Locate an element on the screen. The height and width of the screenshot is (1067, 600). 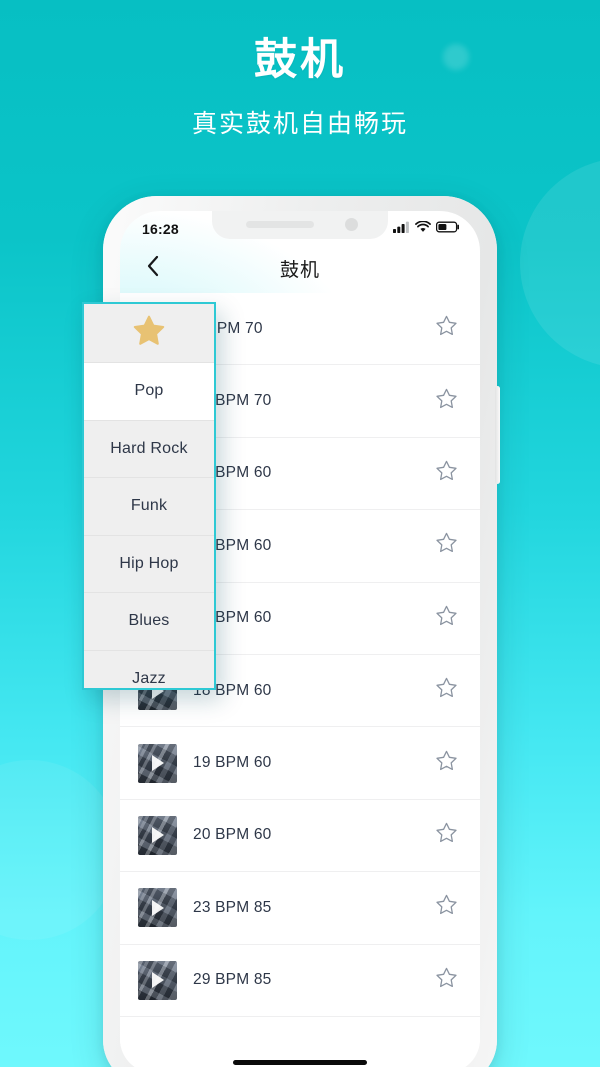
track-label: 1 BPM 70 is located at coordinates (228, 328).